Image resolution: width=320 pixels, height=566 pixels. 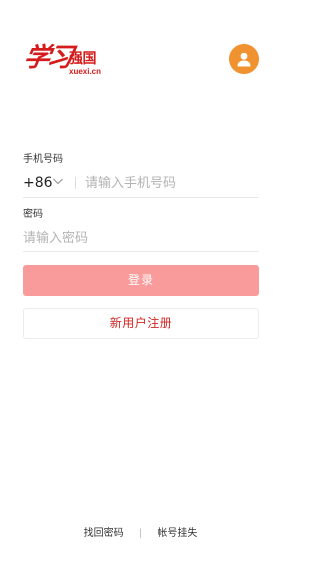 What do you see at coordinates (75, 183) in the screenshot?
I see `field-divider` at bounding box center [75, 183].